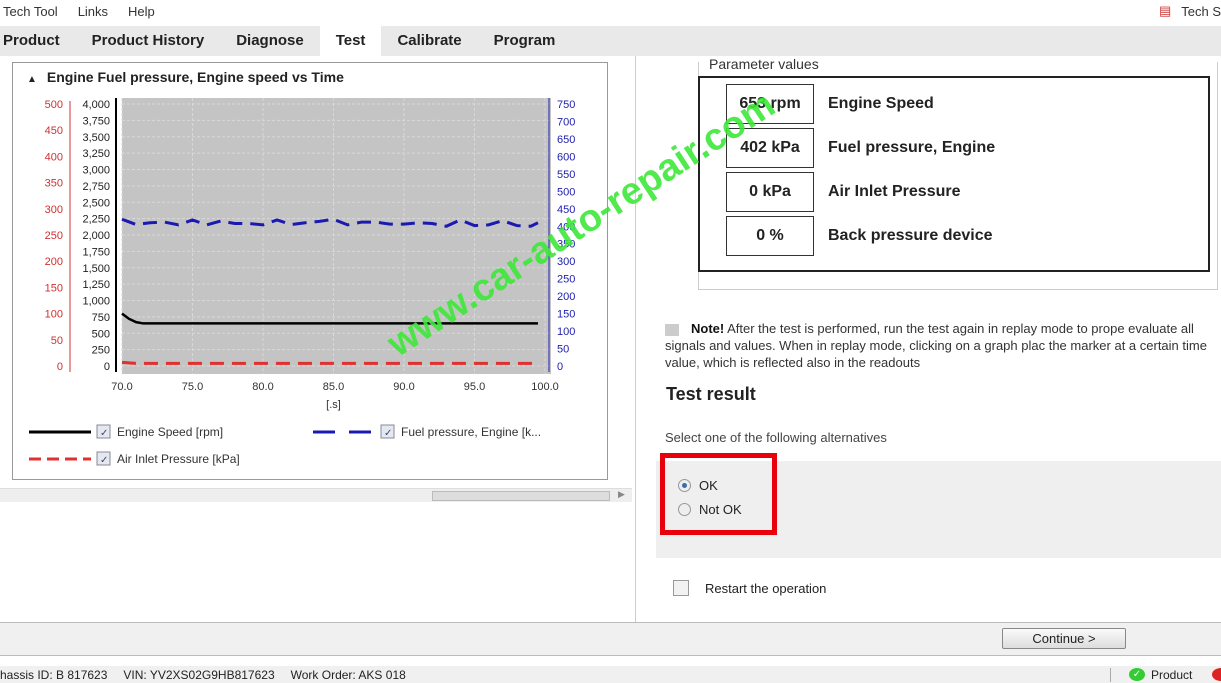 The height and width of the screenshot is (683, 1221). Describe the element at coordinates (199, 674) in the screenshot. I see `vin: VIN: YV2XS02G9HB817623` at that location.